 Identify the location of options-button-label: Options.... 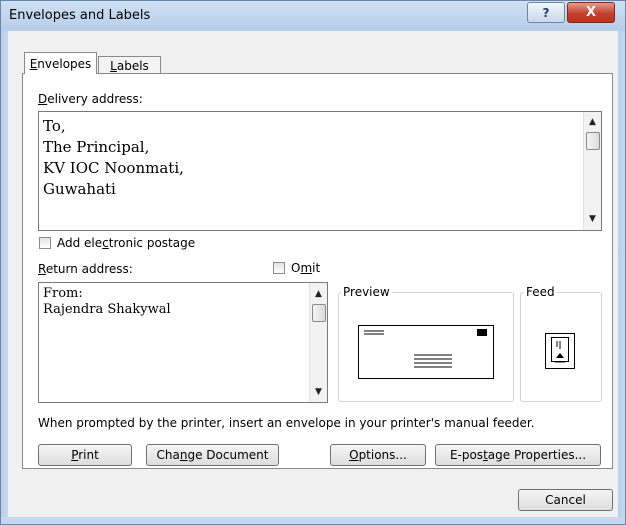
(378, 455).